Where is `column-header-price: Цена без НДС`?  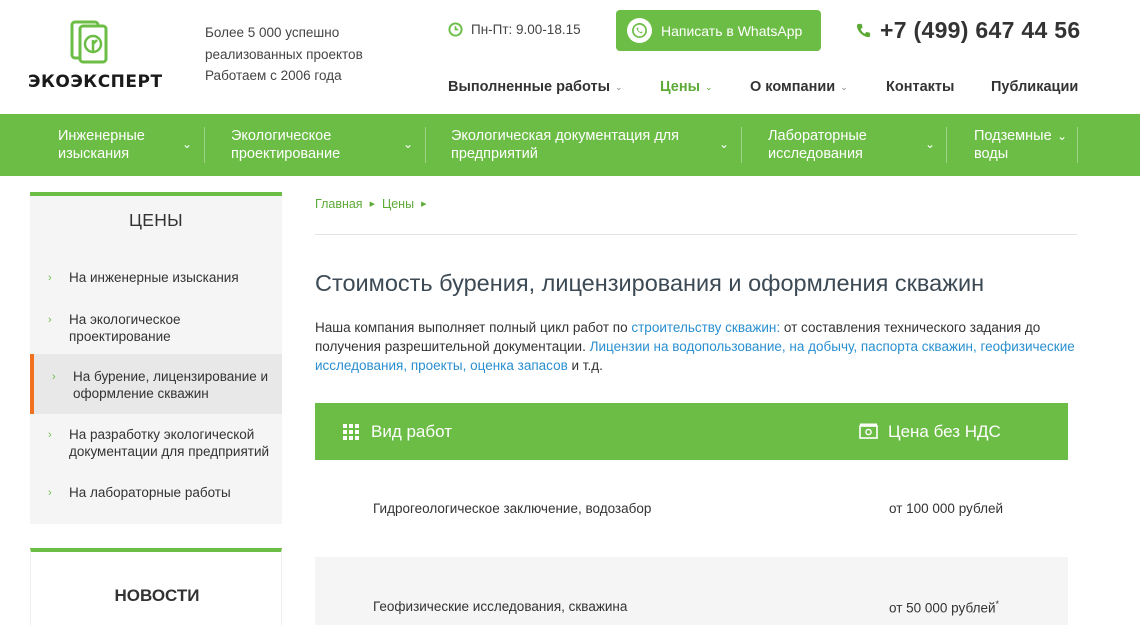
column-header-price: Цена без НДС is located at coordinates (930, 432).